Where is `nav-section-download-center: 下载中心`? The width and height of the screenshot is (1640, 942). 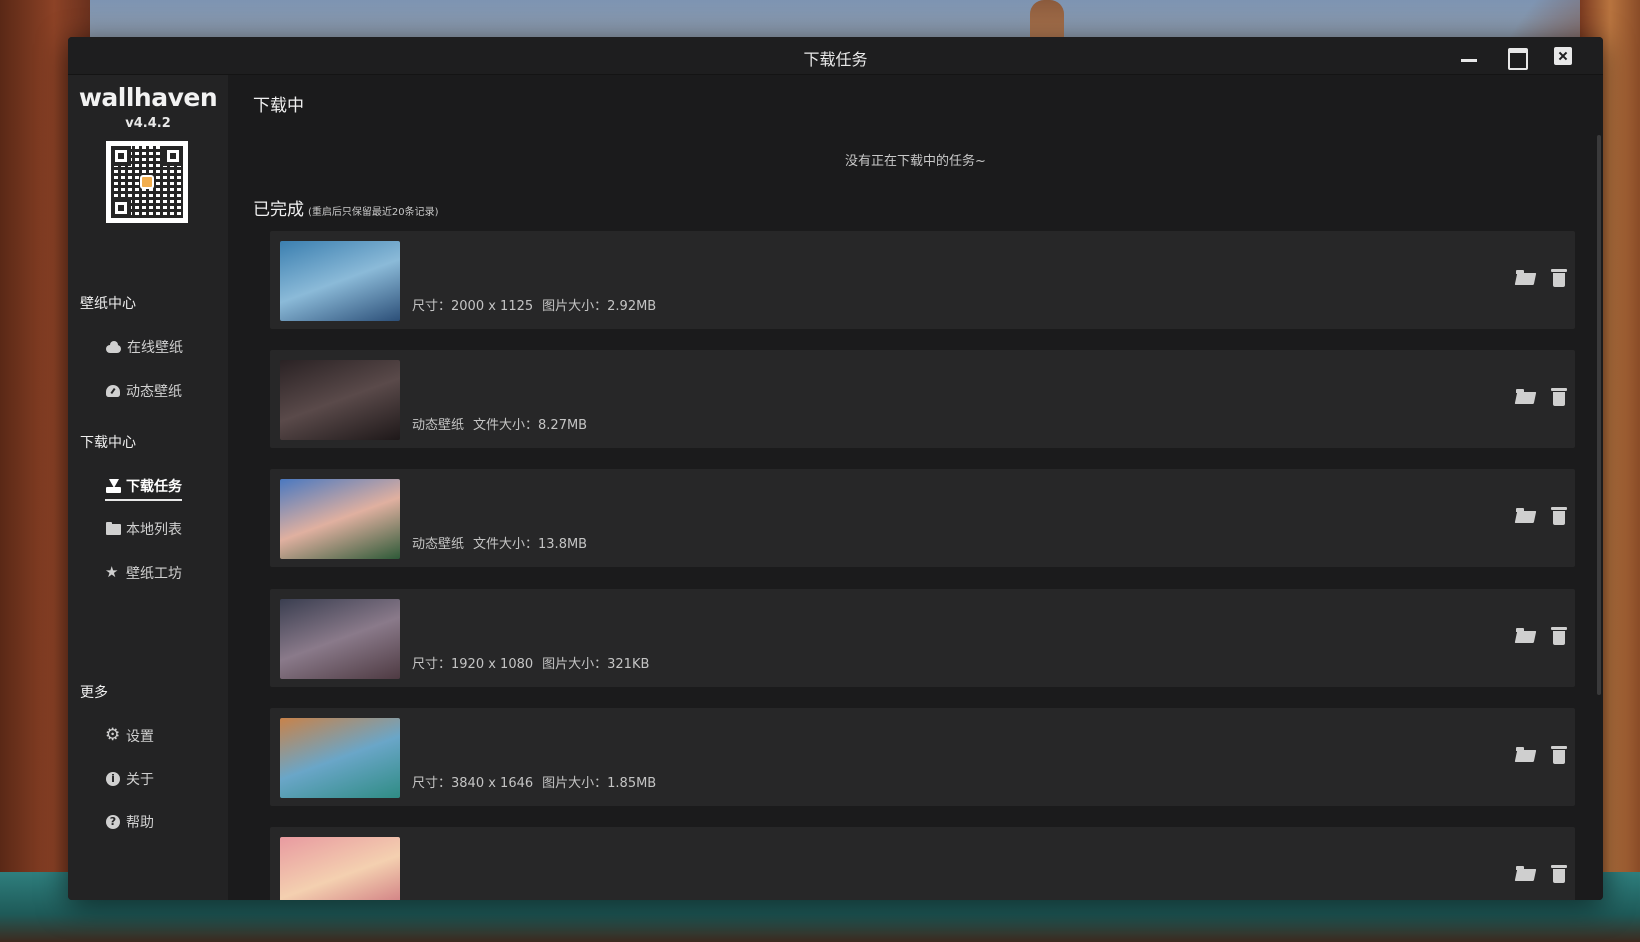 nav-section-download-center: 下载中心 is located at coordinates (108, 443).